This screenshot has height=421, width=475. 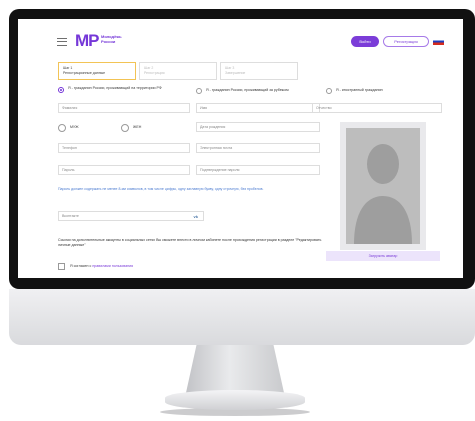 What do you see at coordinates (377, 108) in the screenshot?
I see `patronymic-field: Отчество` at bounding box center [377, 108].